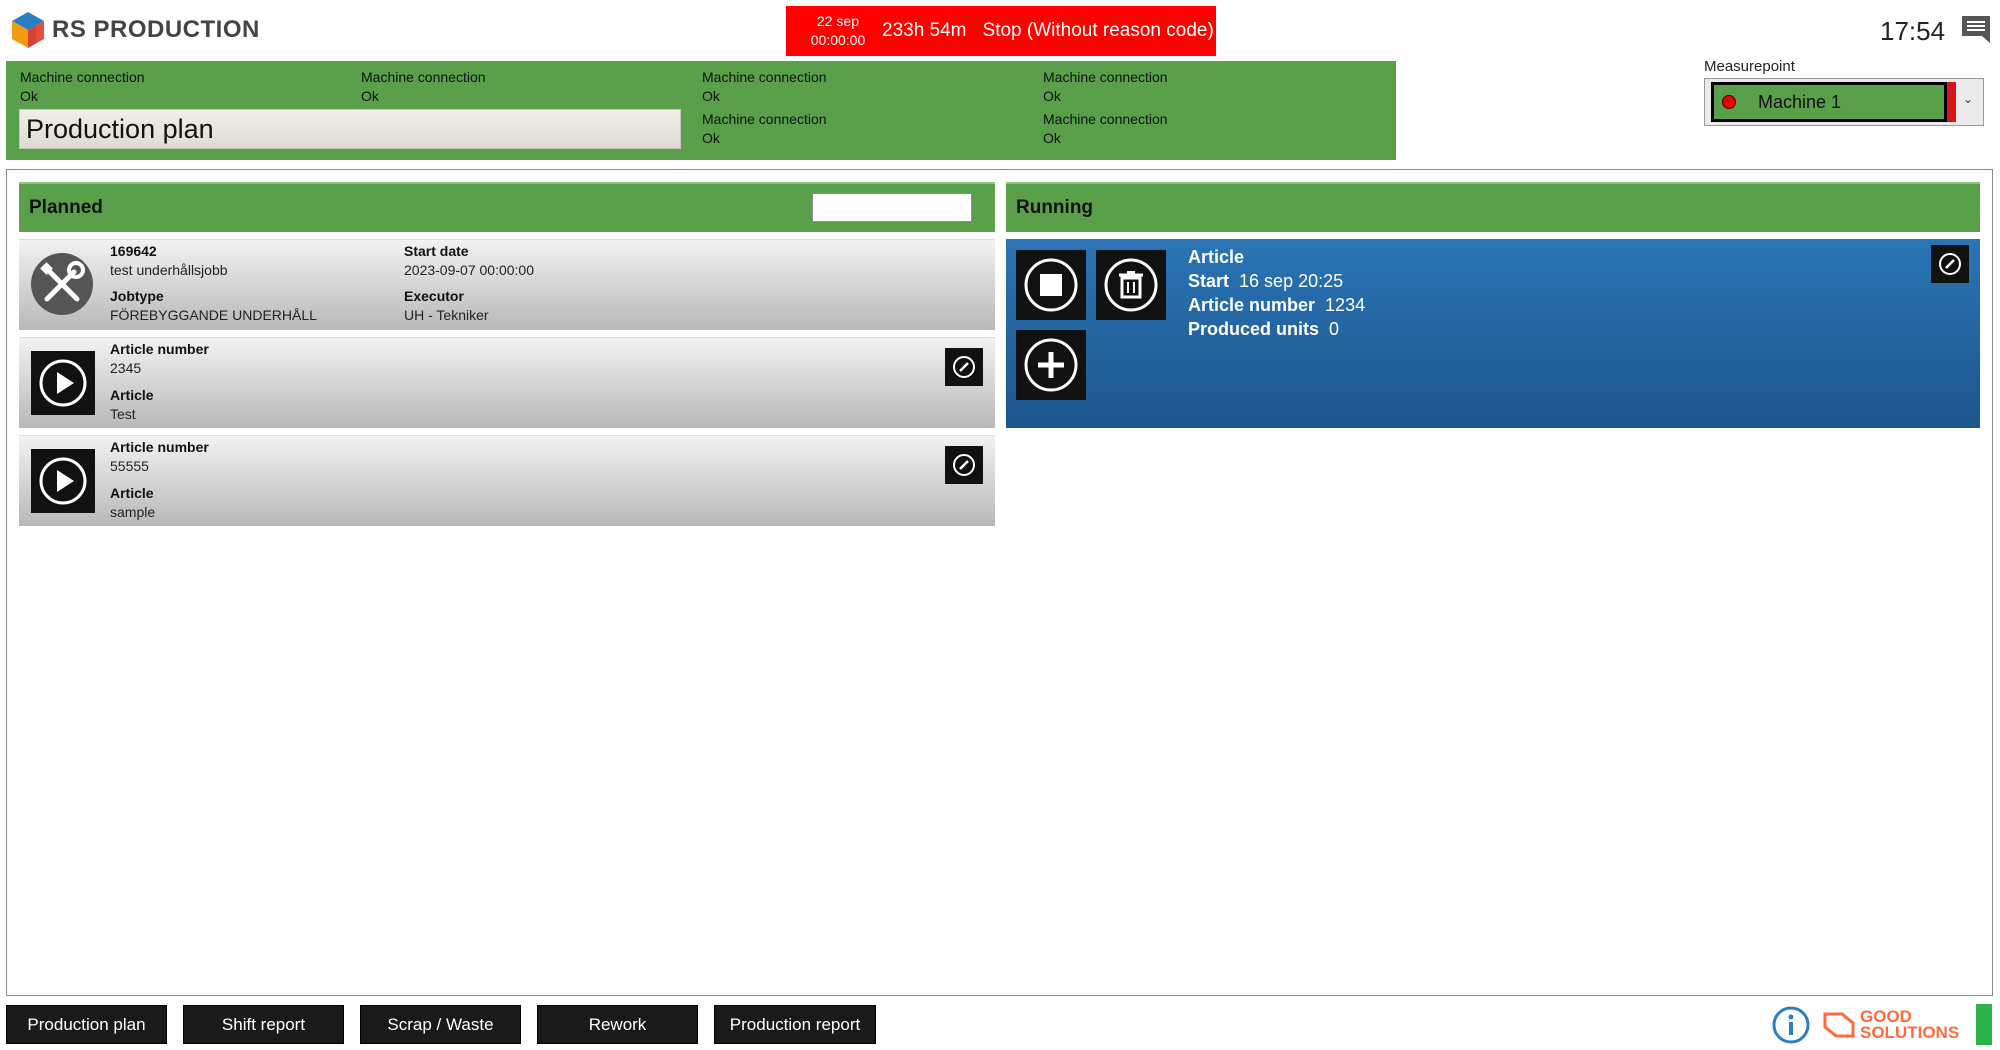 The height and width of the screenshot is (1050, 2000). Describe the element at coordinates (169, 270) in the screenshot. I see `job-name: test underhållsjobb` at that location.